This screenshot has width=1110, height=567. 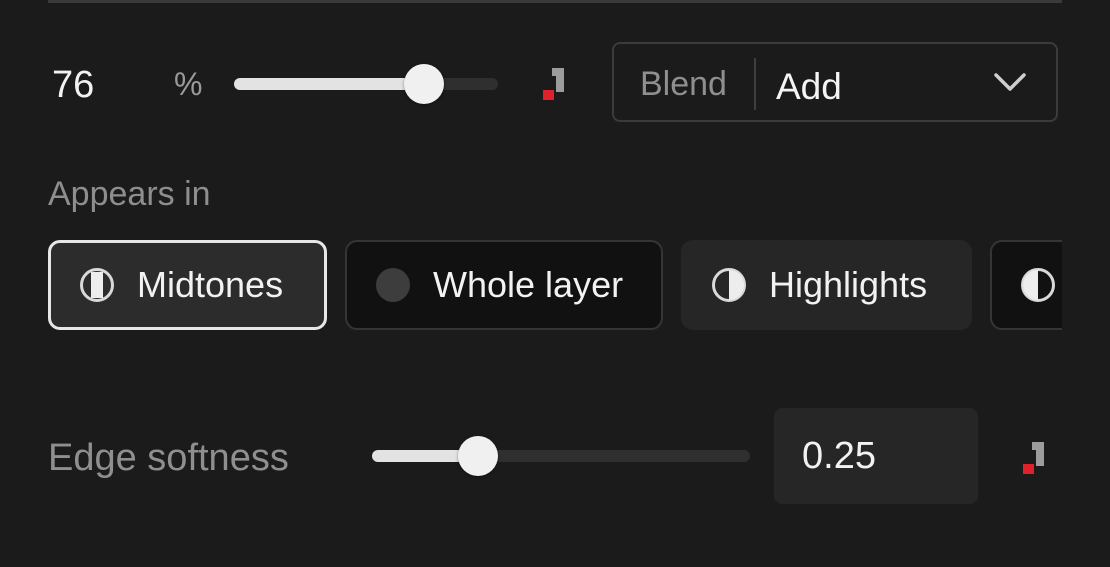 What do you see at coordinates (1010, 82) in the screenshot?
I see `chevron-down-icon` at bounding box center [1010, 82].